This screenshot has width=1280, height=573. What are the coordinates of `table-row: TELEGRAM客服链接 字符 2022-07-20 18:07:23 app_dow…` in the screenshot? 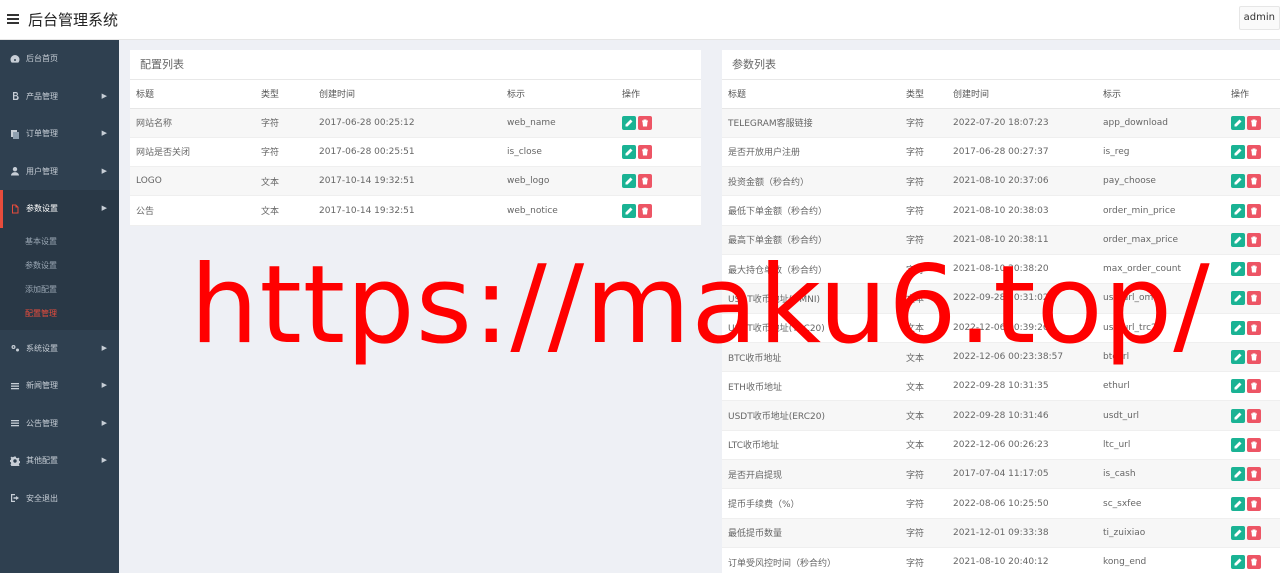 It's located at (1001, 123).